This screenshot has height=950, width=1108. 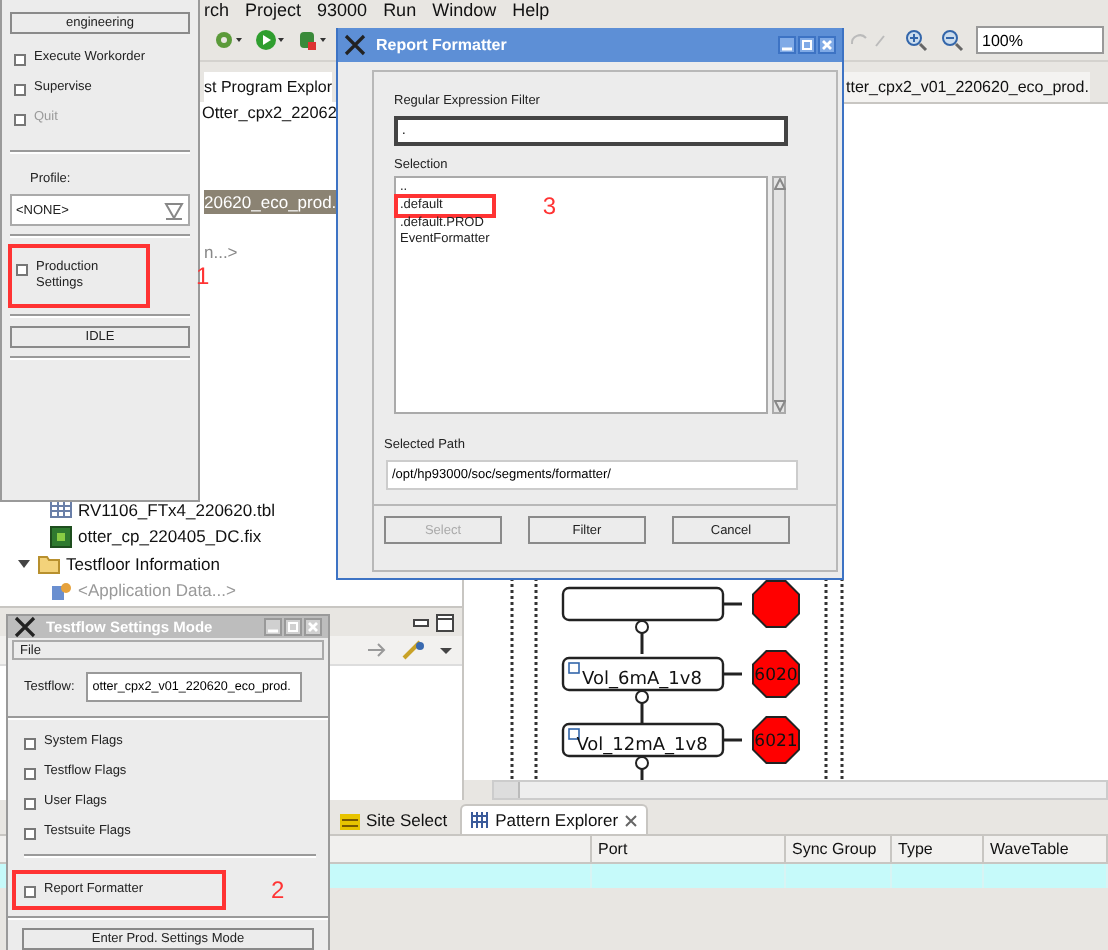 I want to click on table-file-icon, so click(x=61, y=509).